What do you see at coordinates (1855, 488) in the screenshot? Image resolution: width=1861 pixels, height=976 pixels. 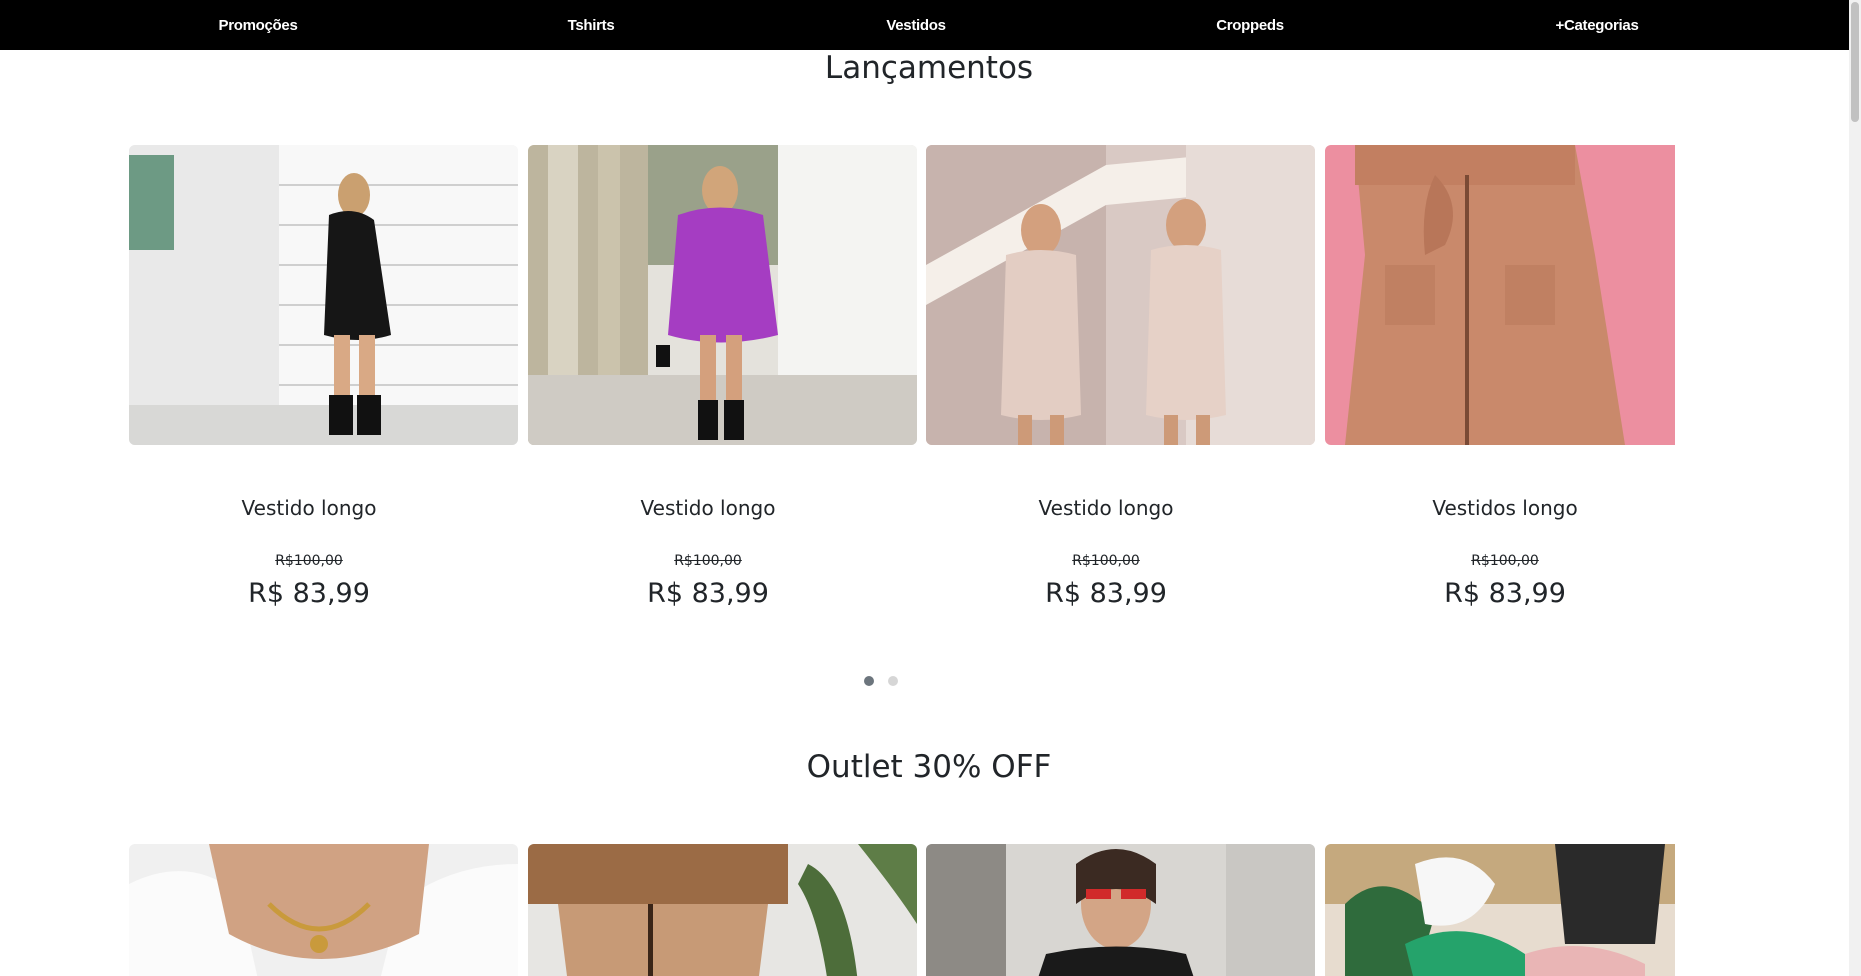 I see `page-scrollbar` at bounding box center [1855, 488].